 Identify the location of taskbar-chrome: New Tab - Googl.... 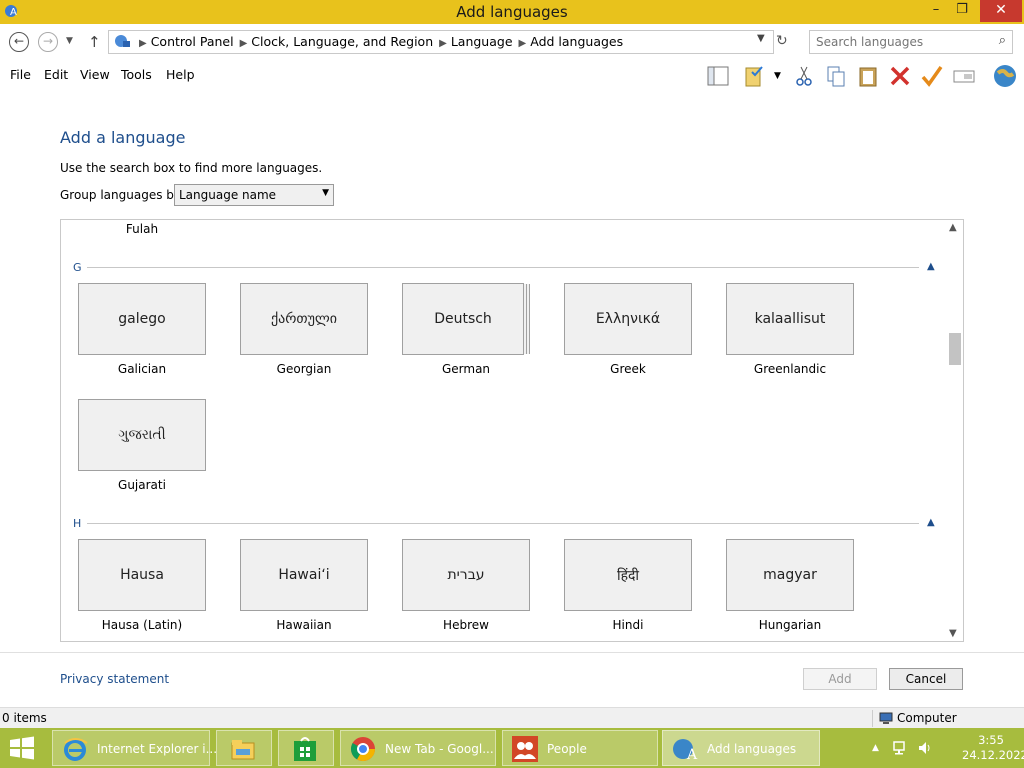
(418, 748).